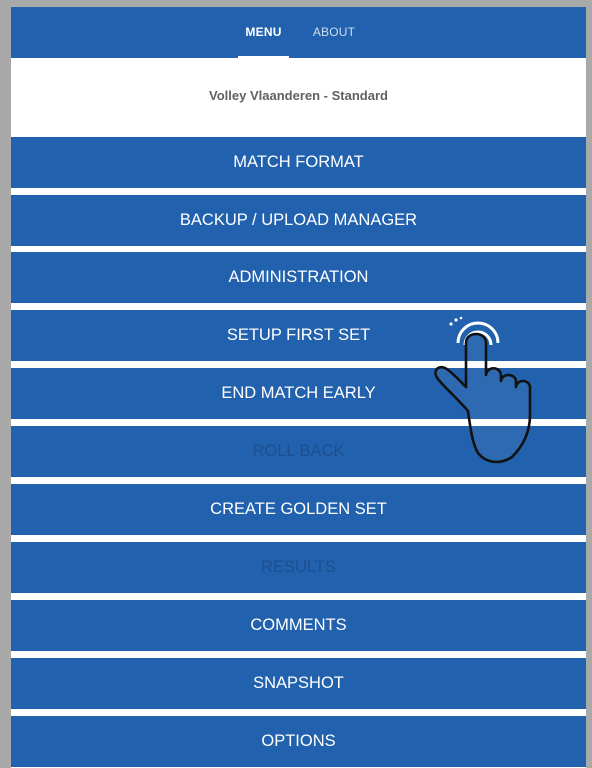  I want to click on options-button: OPTIONS, so click(298, 741).